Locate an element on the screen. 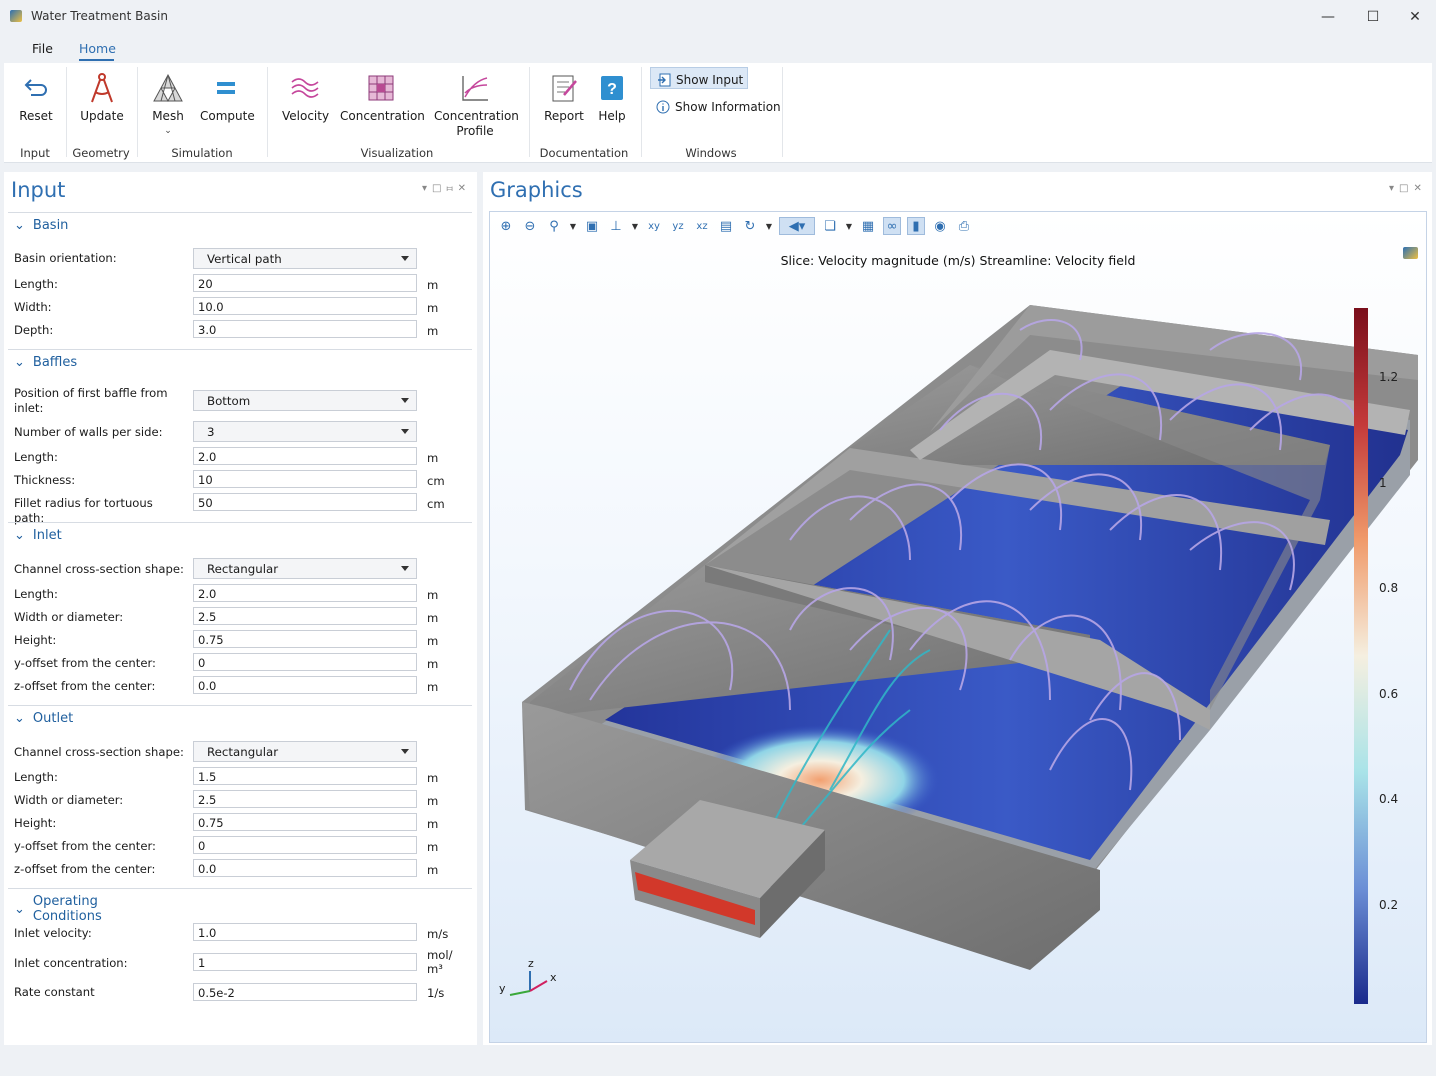 Image resolution: width=1436 pixels, height=1076 pixels. rate-constant-input: 0.5e-2 is located at coordinates (305, 992).